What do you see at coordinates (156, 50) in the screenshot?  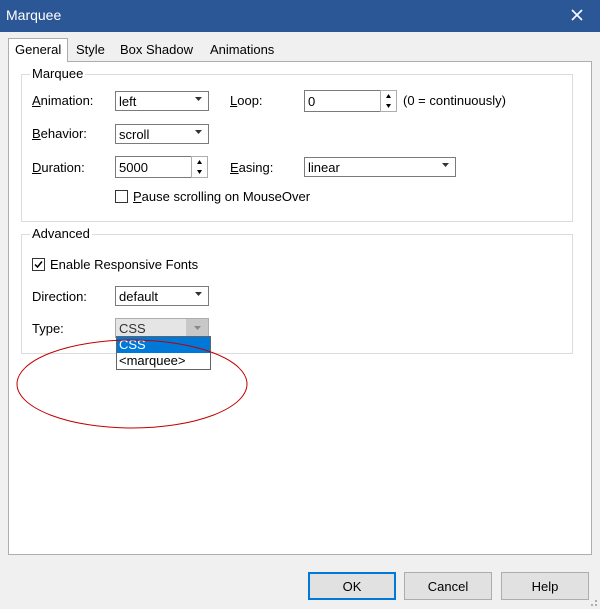 I see `tab-box-shadow: Box Shadow` at bounding box center [156, 50].